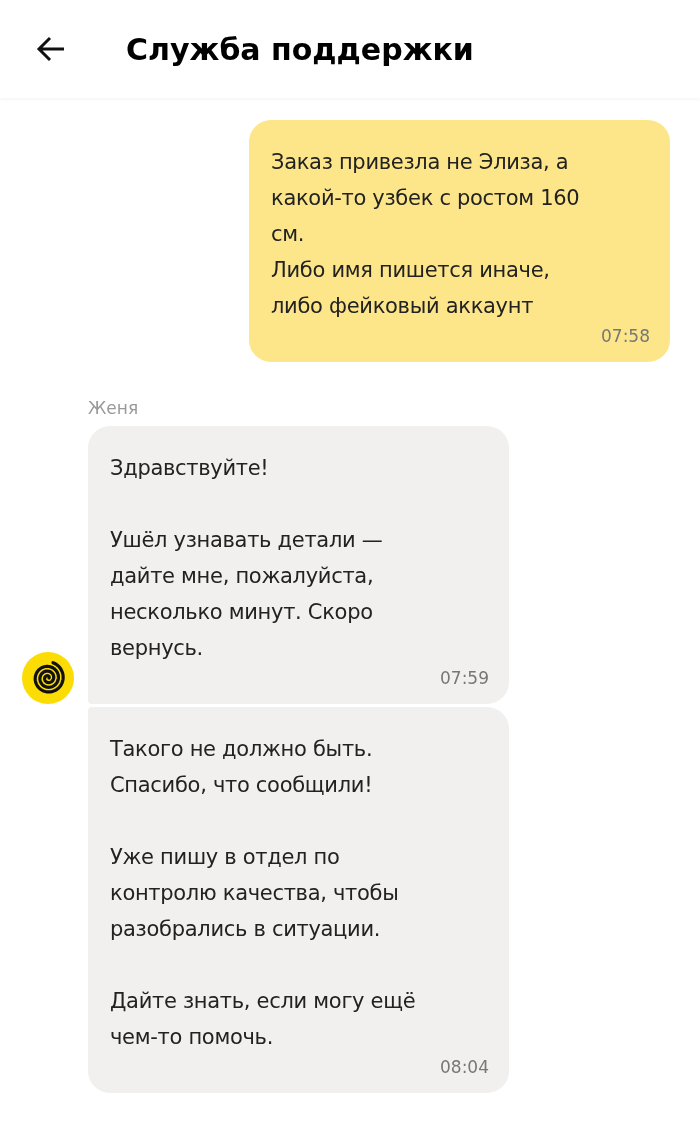  Describe the element at coordinates (51, 49) in the screenshot. I see `back-arrow-icon` at that location.